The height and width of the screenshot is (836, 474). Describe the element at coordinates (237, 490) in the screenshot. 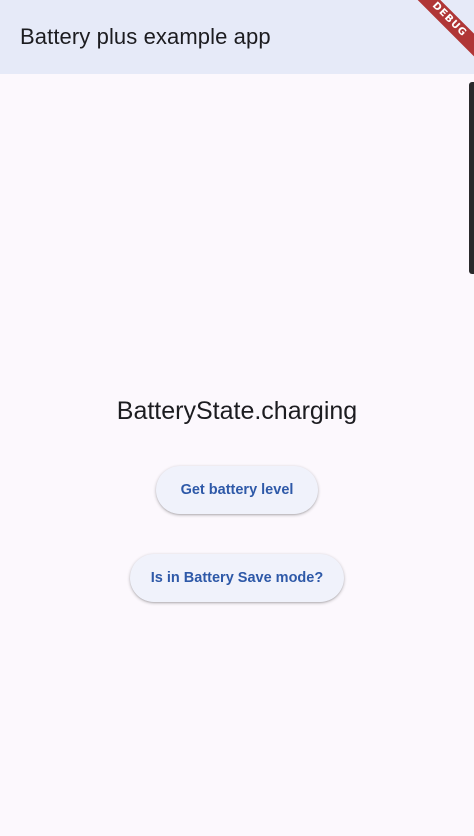

I see `get-battery-level-button: Get battery level` at that location.